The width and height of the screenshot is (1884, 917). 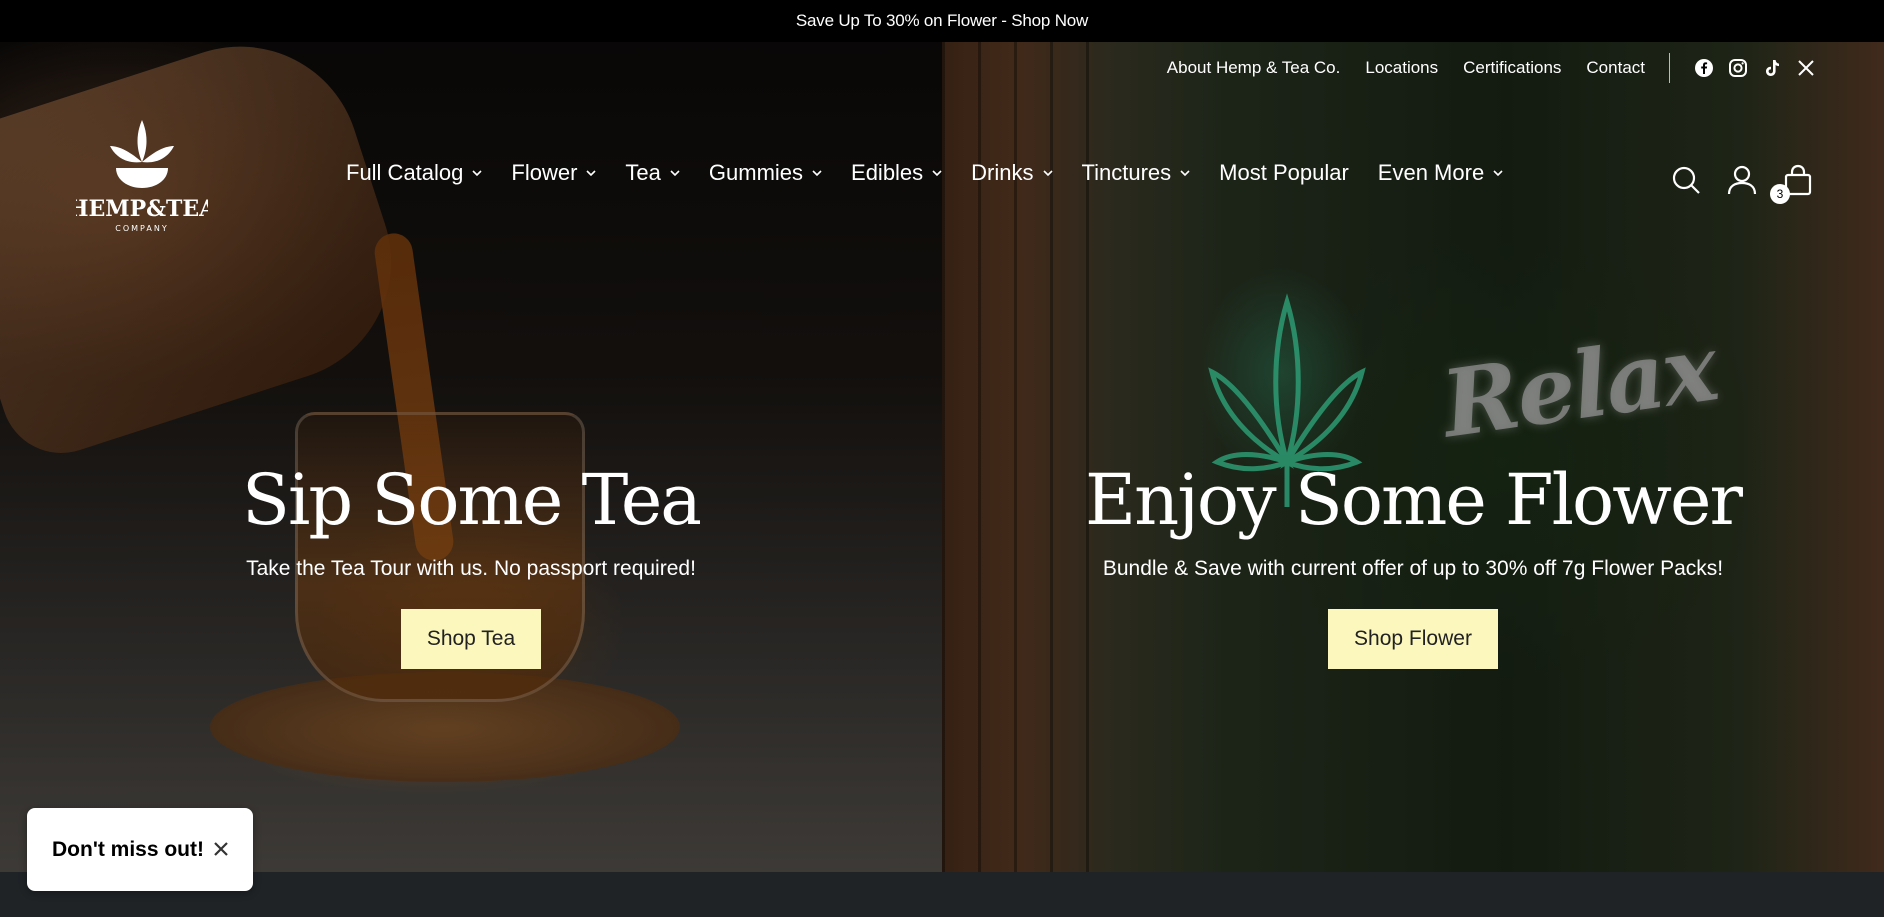 I want to click on shop-flower-button: Shop Flower, so click(x=1413, y=639).